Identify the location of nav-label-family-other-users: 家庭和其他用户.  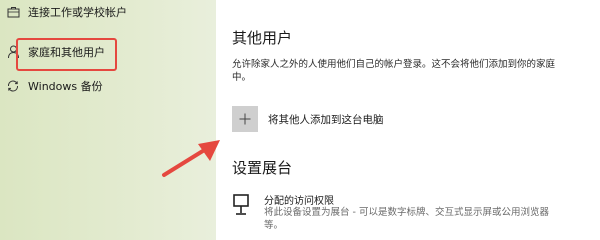
(66, 52).